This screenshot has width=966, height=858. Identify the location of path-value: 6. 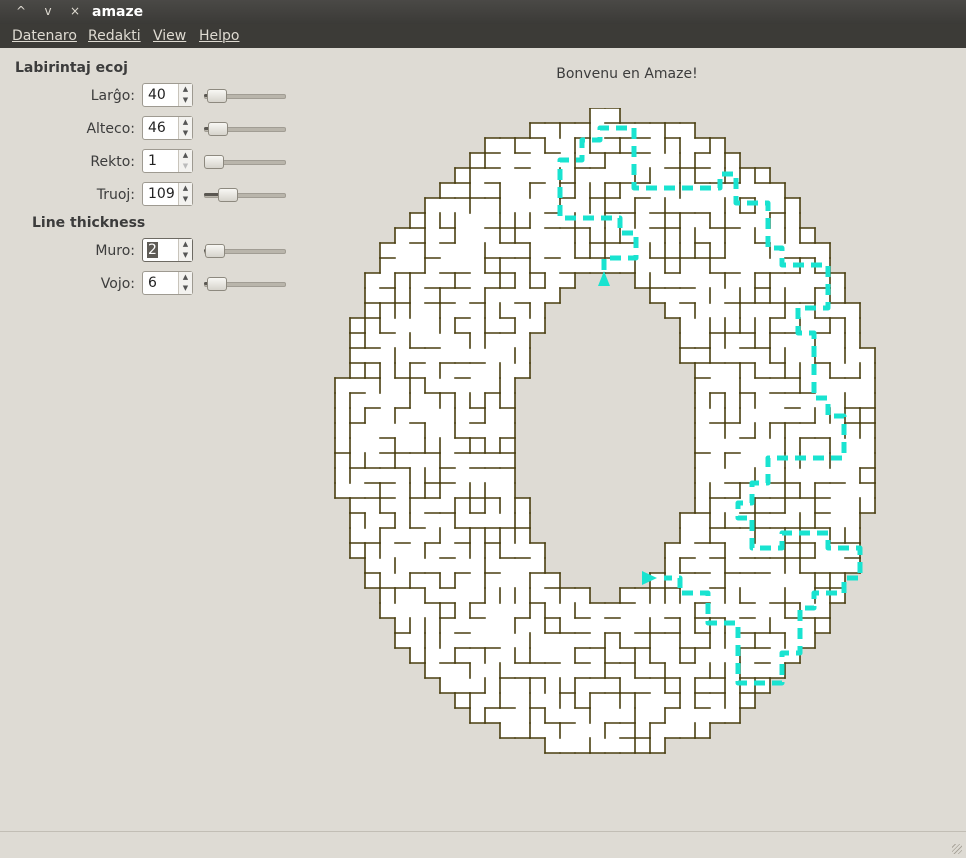
(152, 283).